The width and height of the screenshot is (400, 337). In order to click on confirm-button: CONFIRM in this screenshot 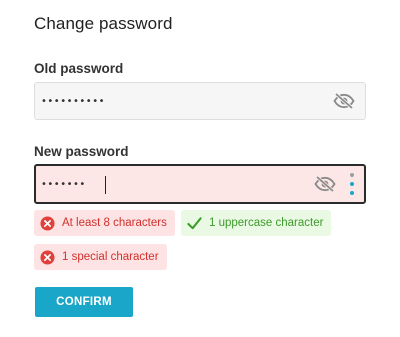, I will do `click(84, 302)`.